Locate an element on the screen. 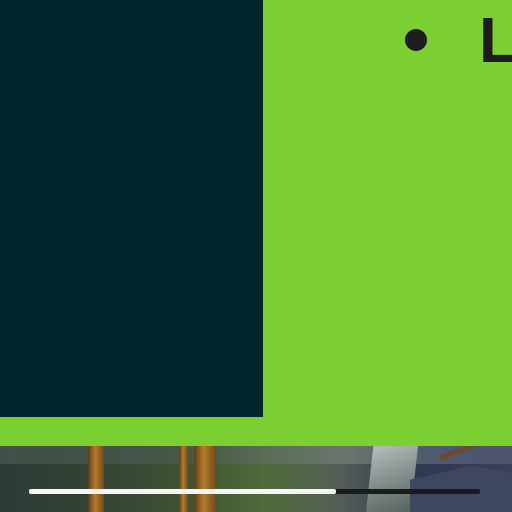 Image resolution: width=512 pixels, height=512 pixels. video-progress-fill is located at coordinates (182, 491).